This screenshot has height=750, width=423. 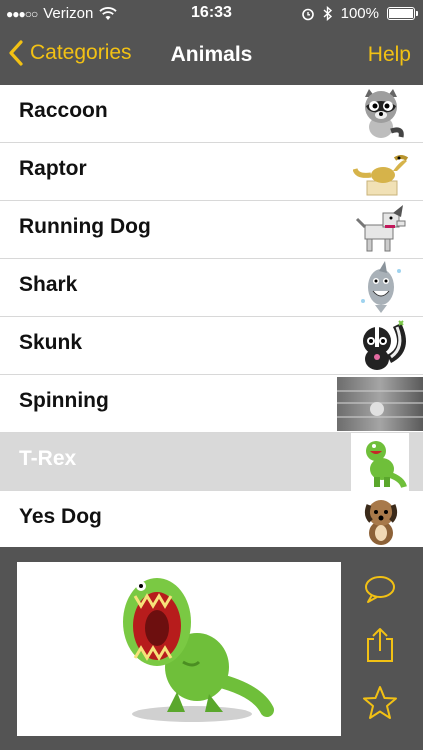 What do you see at coordinates (211, 172) in the screenshot?
I see `list-item-raptor: Raptor` at bounding box center [211, 172].